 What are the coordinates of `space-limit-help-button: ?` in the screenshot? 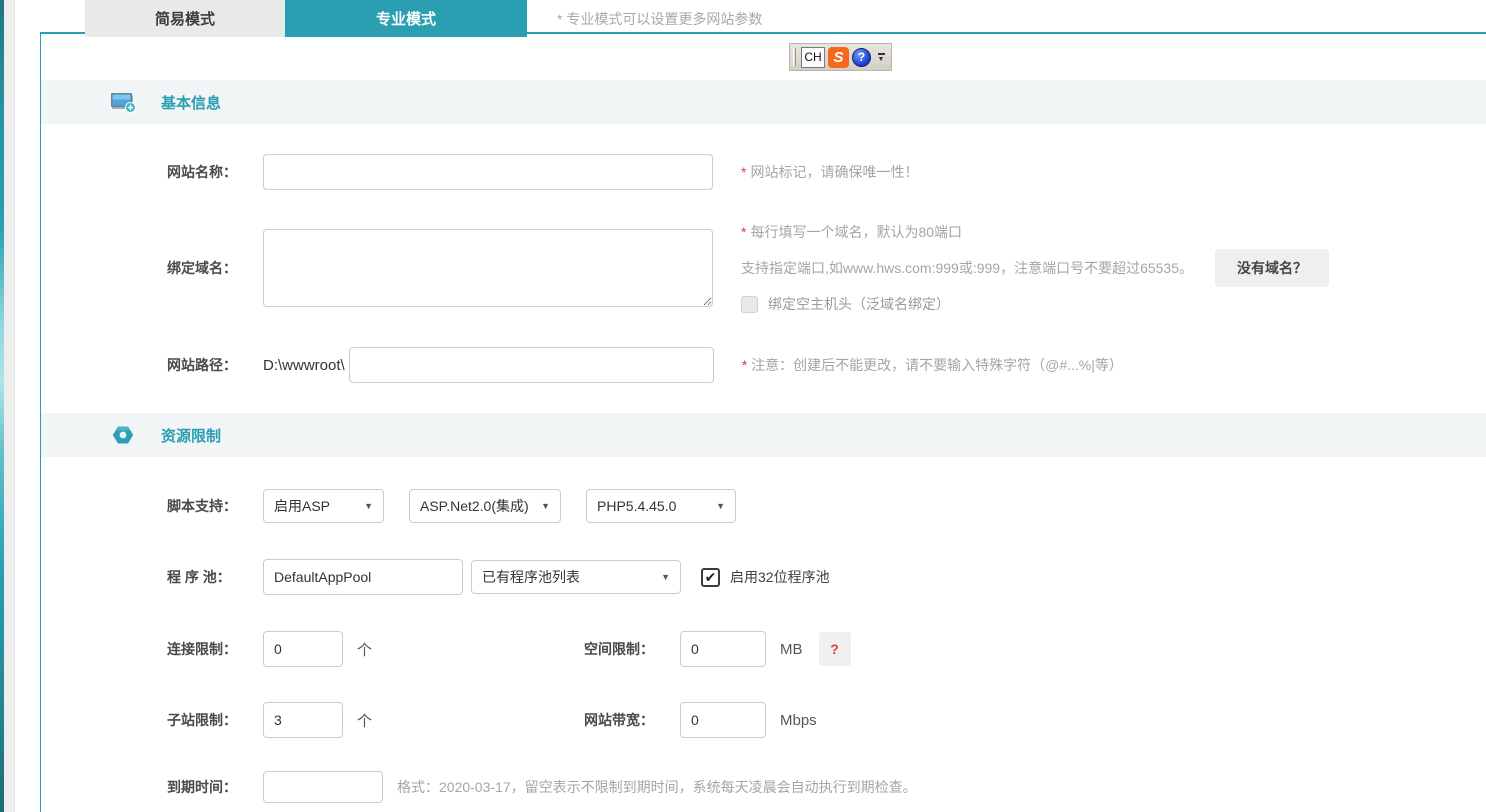 It's located at (834, 649).